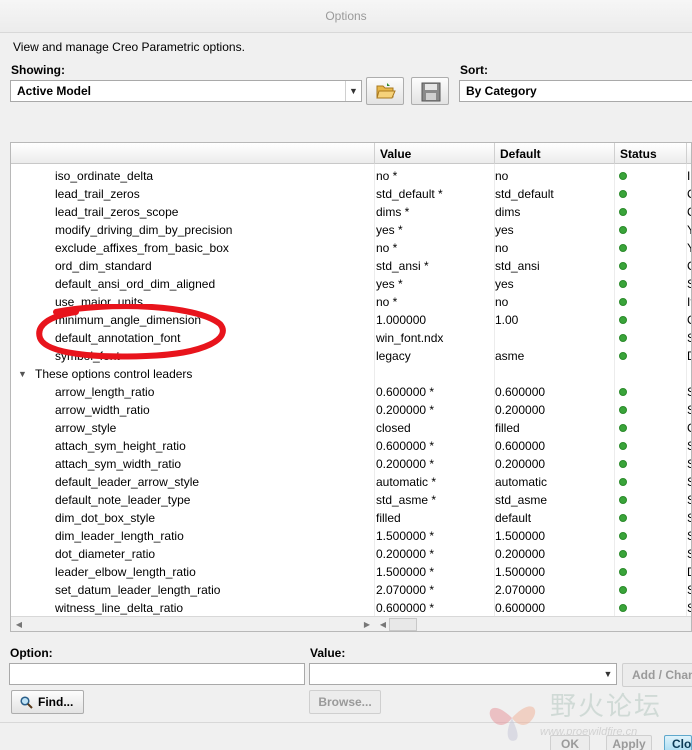 The height and width of the screenshot is (750, 692). I want to click on option-value: no *, so click(387, 176).